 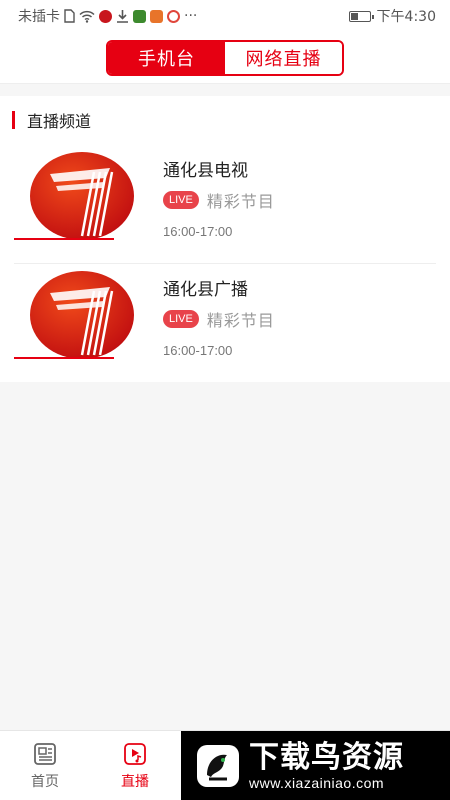 I want to click on bird-logo-icon, so click(x=218, y=765).